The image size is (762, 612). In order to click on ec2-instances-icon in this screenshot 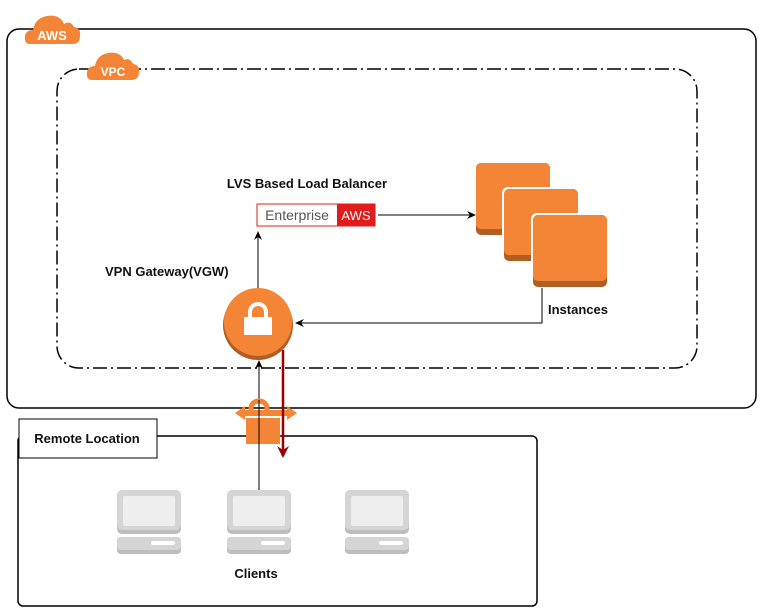, I will do `click(542, 226)`.